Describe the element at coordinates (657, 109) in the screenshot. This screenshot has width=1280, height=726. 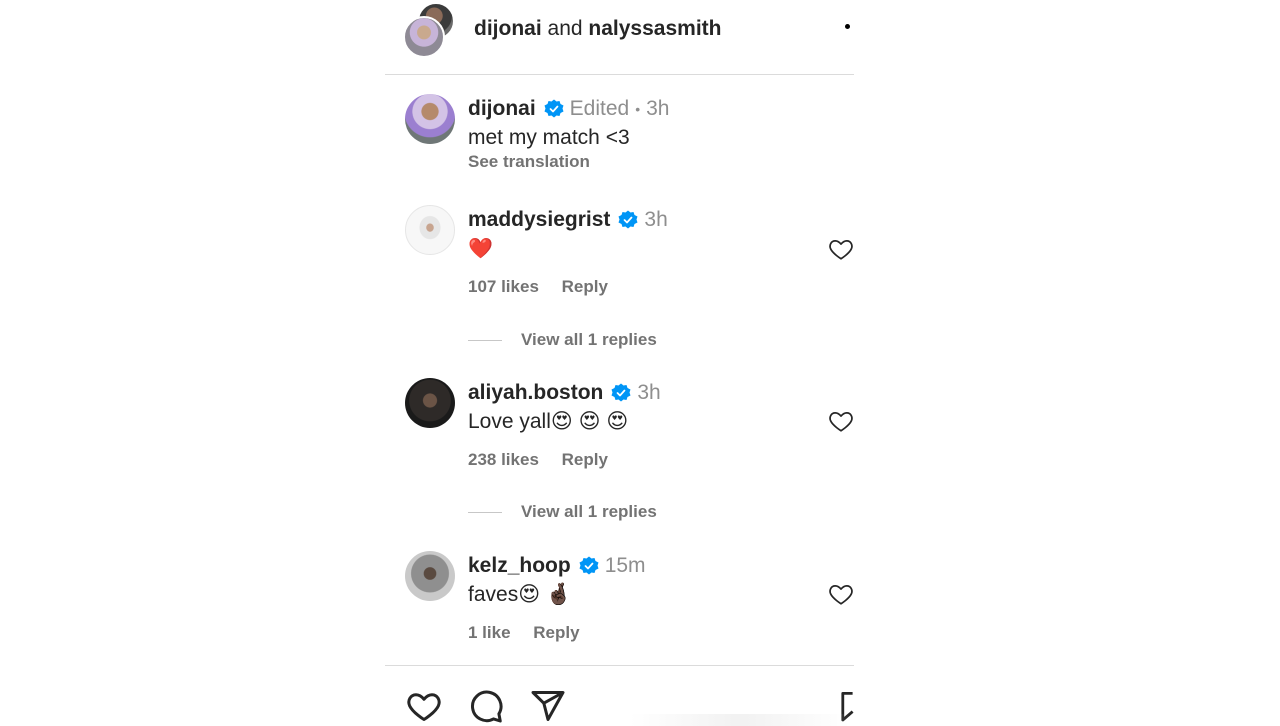
I see `caption-time: 3h` at that location.